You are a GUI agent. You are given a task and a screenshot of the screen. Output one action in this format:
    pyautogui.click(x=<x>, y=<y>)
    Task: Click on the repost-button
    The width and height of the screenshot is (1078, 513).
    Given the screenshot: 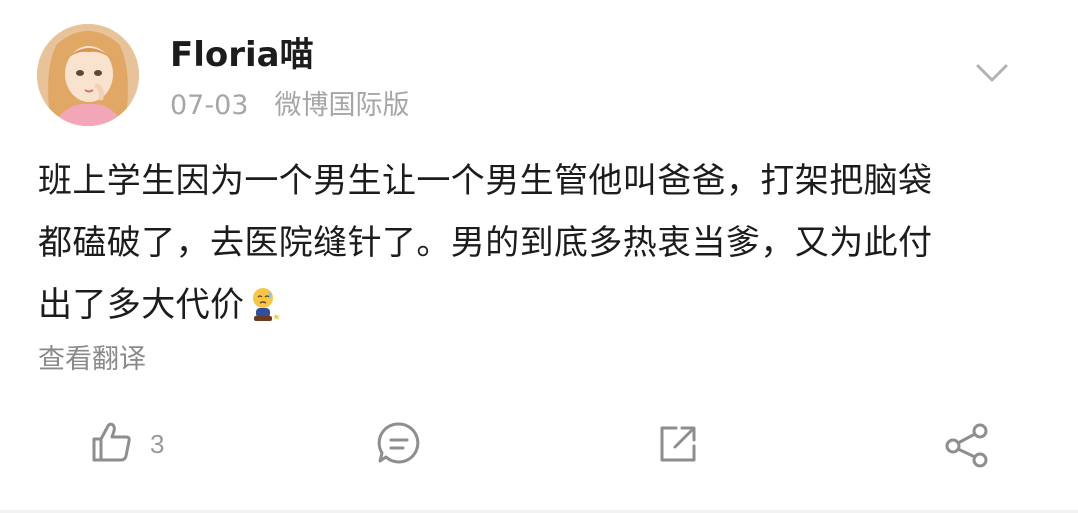 What is the action you would take?
    pyautogui.click(x=678, y=446)
    